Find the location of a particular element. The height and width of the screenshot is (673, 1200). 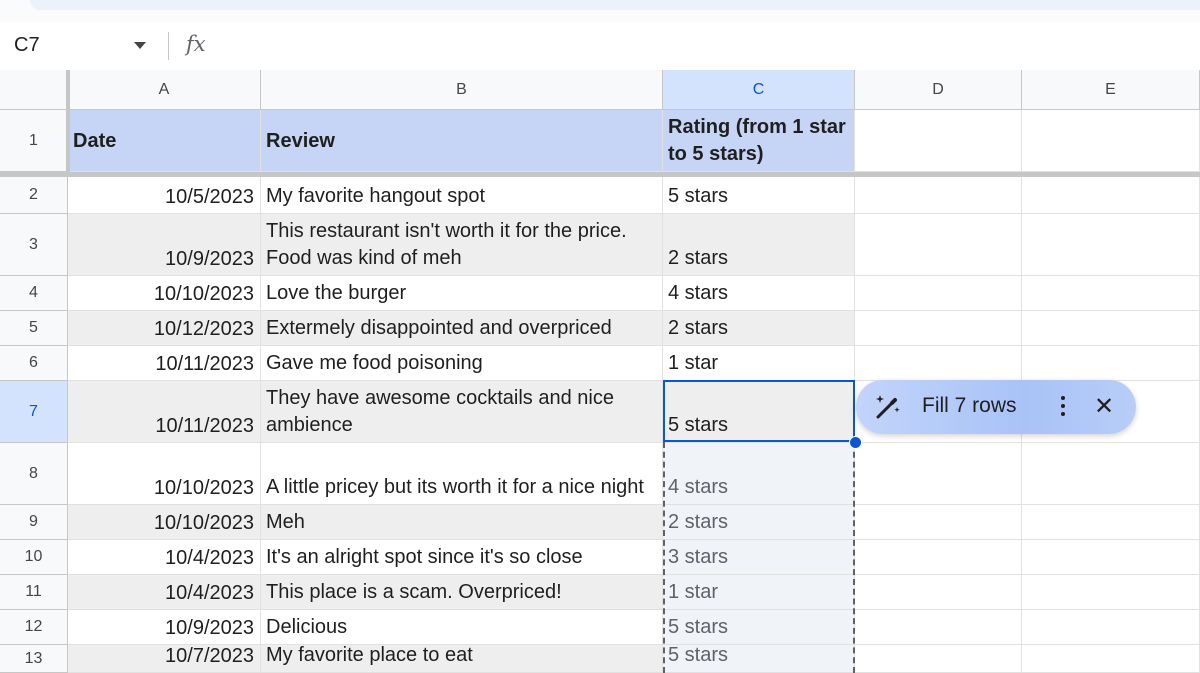

cell-e3 is located at coordinates (1111, 245).